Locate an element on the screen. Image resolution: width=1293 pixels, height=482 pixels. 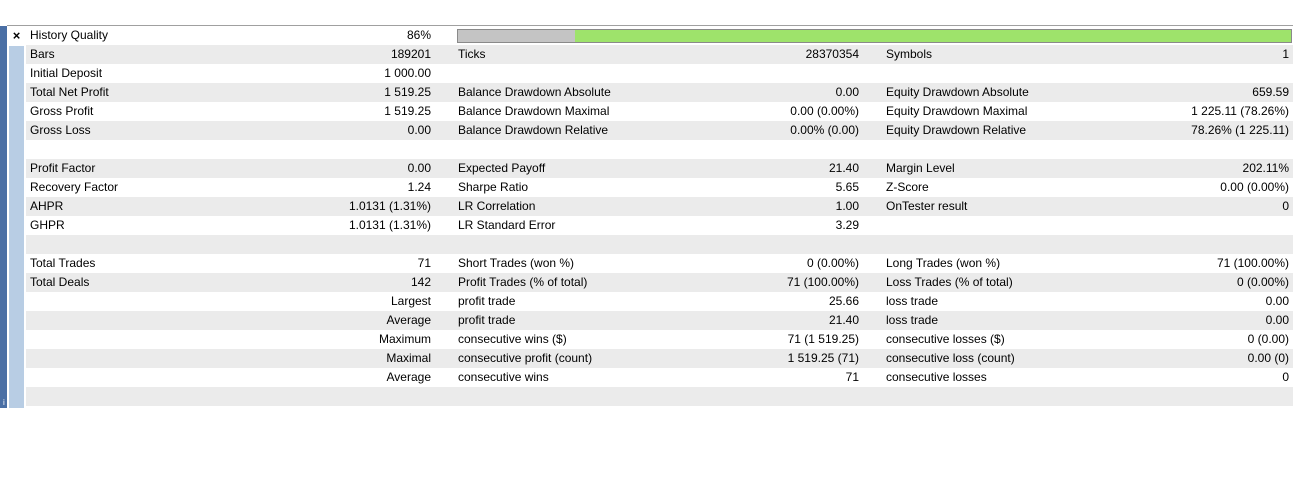
total-net-profit-value: 1 519.25 is located at coordinates (407, 92).